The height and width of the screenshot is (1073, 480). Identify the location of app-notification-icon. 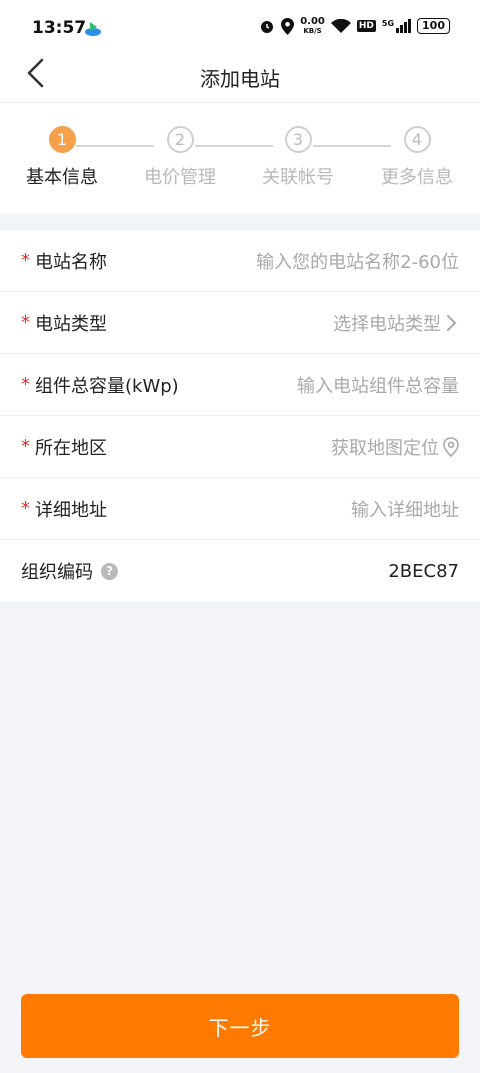
(93, 29).